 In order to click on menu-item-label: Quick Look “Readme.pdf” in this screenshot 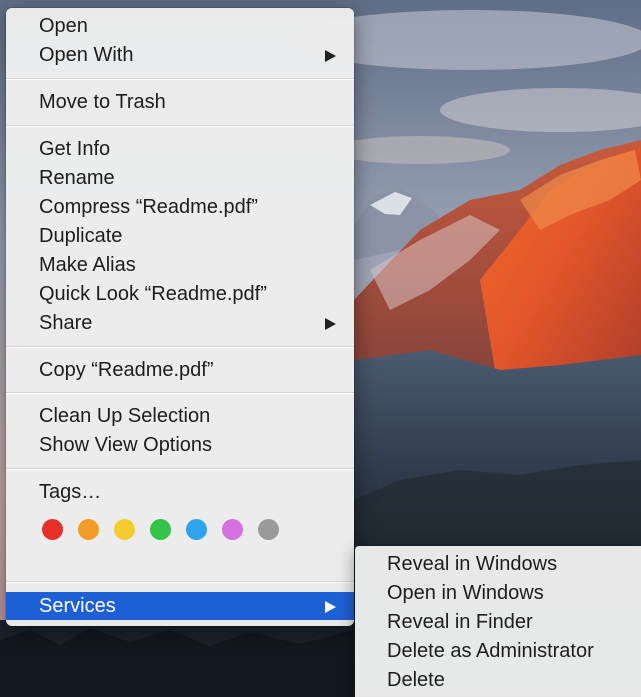, I will do `click(153, 294)`.